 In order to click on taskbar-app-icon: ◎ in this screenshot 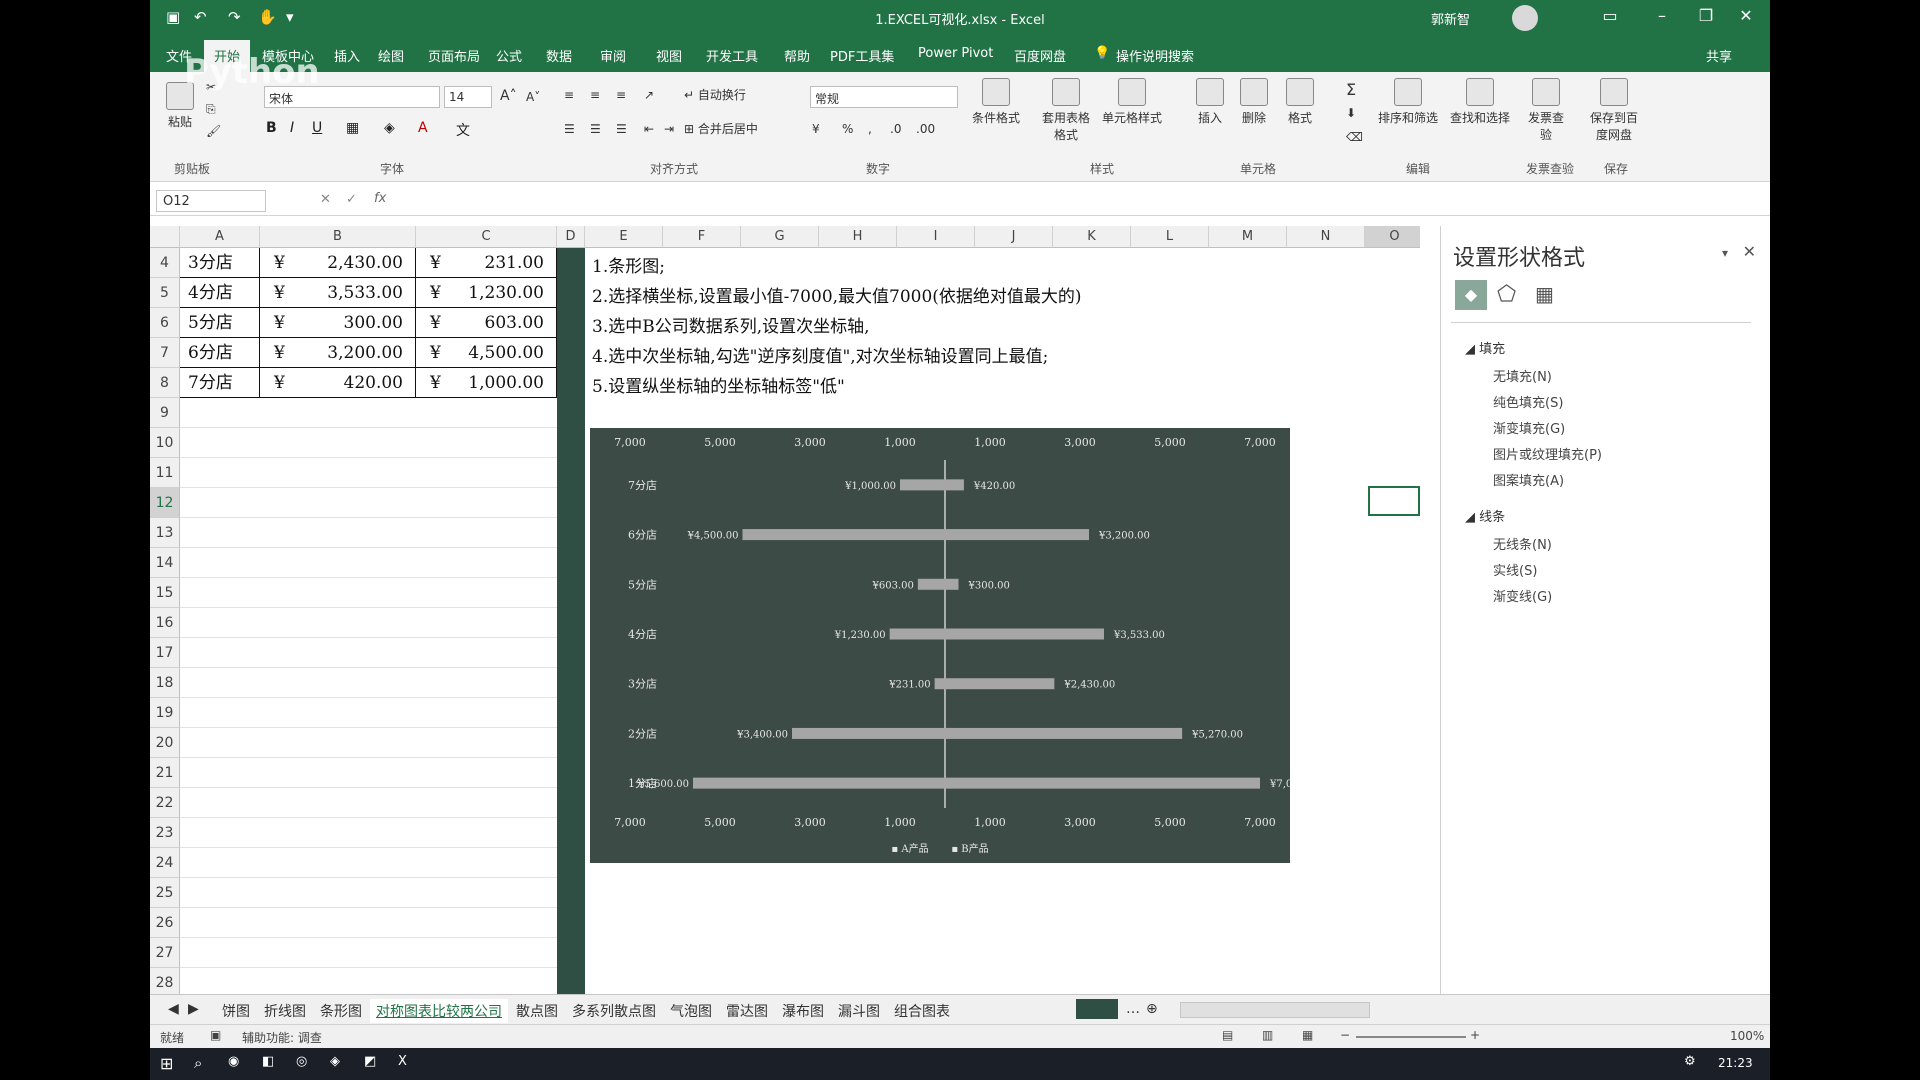, I will do `click(301, 1061)`.